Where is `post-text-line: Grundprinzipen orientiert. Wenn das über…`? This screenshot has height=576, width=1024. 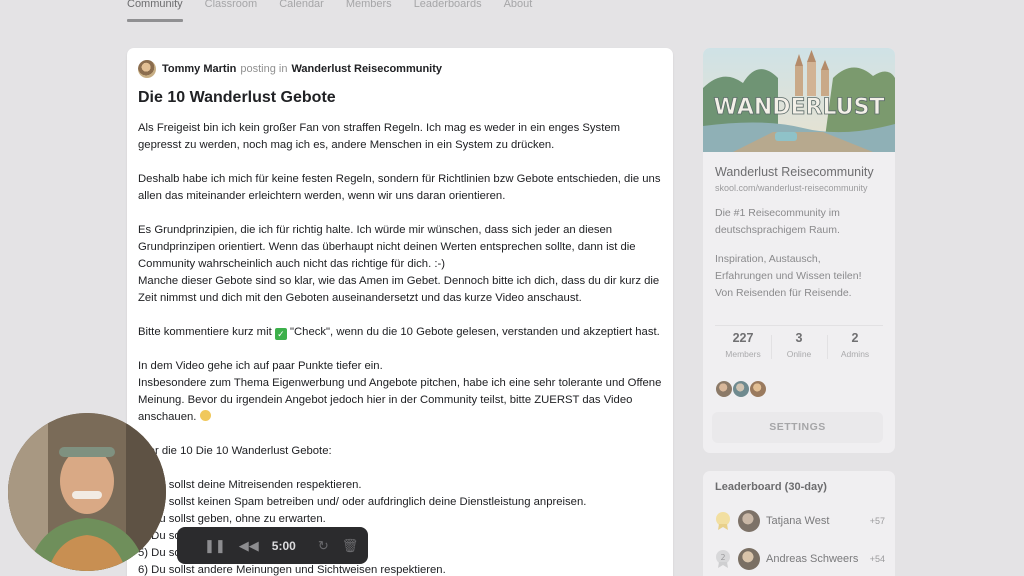 post-text-line: Grundprinzipen orientiert. Wenn das über… is located at coordinates (387, 247).